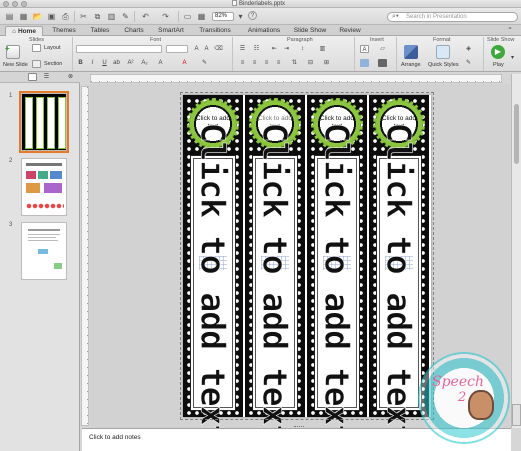  I want to click on numbering-icon: ☷, so click(256, 49).